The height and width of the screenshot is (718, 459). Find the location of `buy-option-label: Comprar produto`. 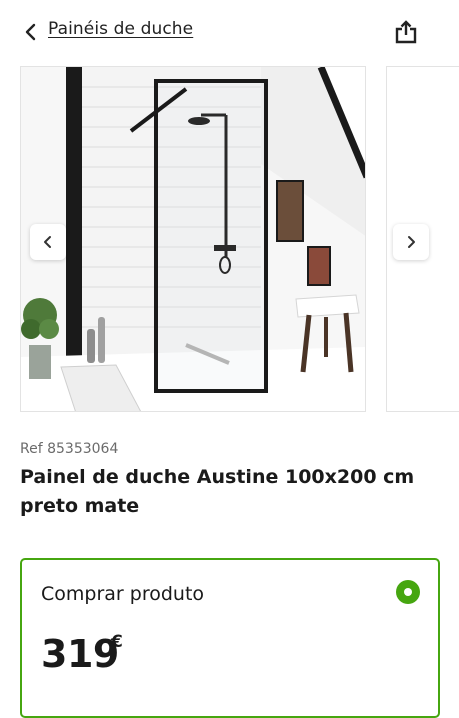

buy-option-label: Comprar produto is located at coordinates (123, 594).